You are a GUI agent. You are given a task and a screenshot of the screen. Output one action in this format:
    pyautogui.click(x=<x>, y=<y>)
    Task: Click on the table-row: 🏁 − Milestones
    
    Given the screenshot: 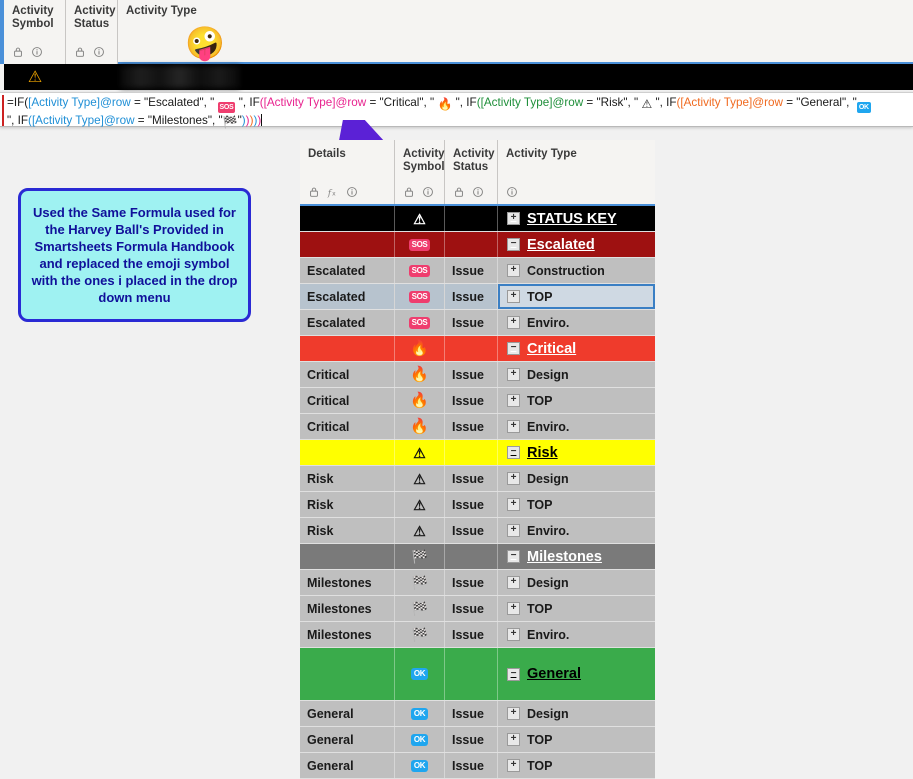 What is the action you would take?
    pyautogui.click(x=477, y=557)
    